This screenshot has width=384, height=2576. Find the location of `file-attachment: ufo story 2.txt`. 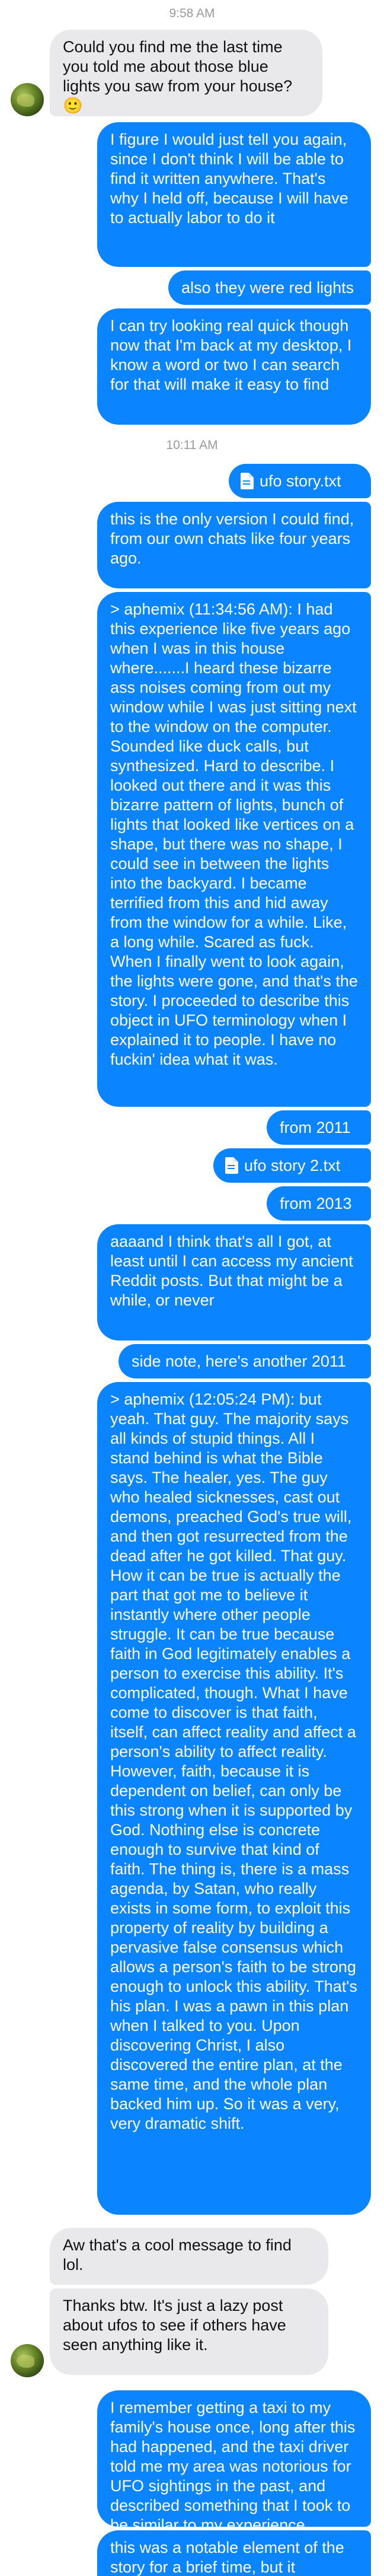

file-attachment: ufo story 2.txt is located at coordinates (292, 1165).